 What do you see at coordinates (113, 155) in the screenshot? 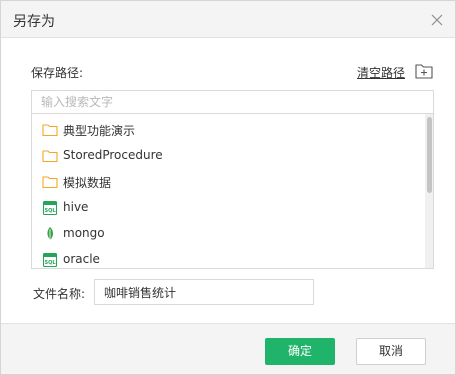
I see `tree-item-label: StoredProcedure` at bounding box center [113, 155].